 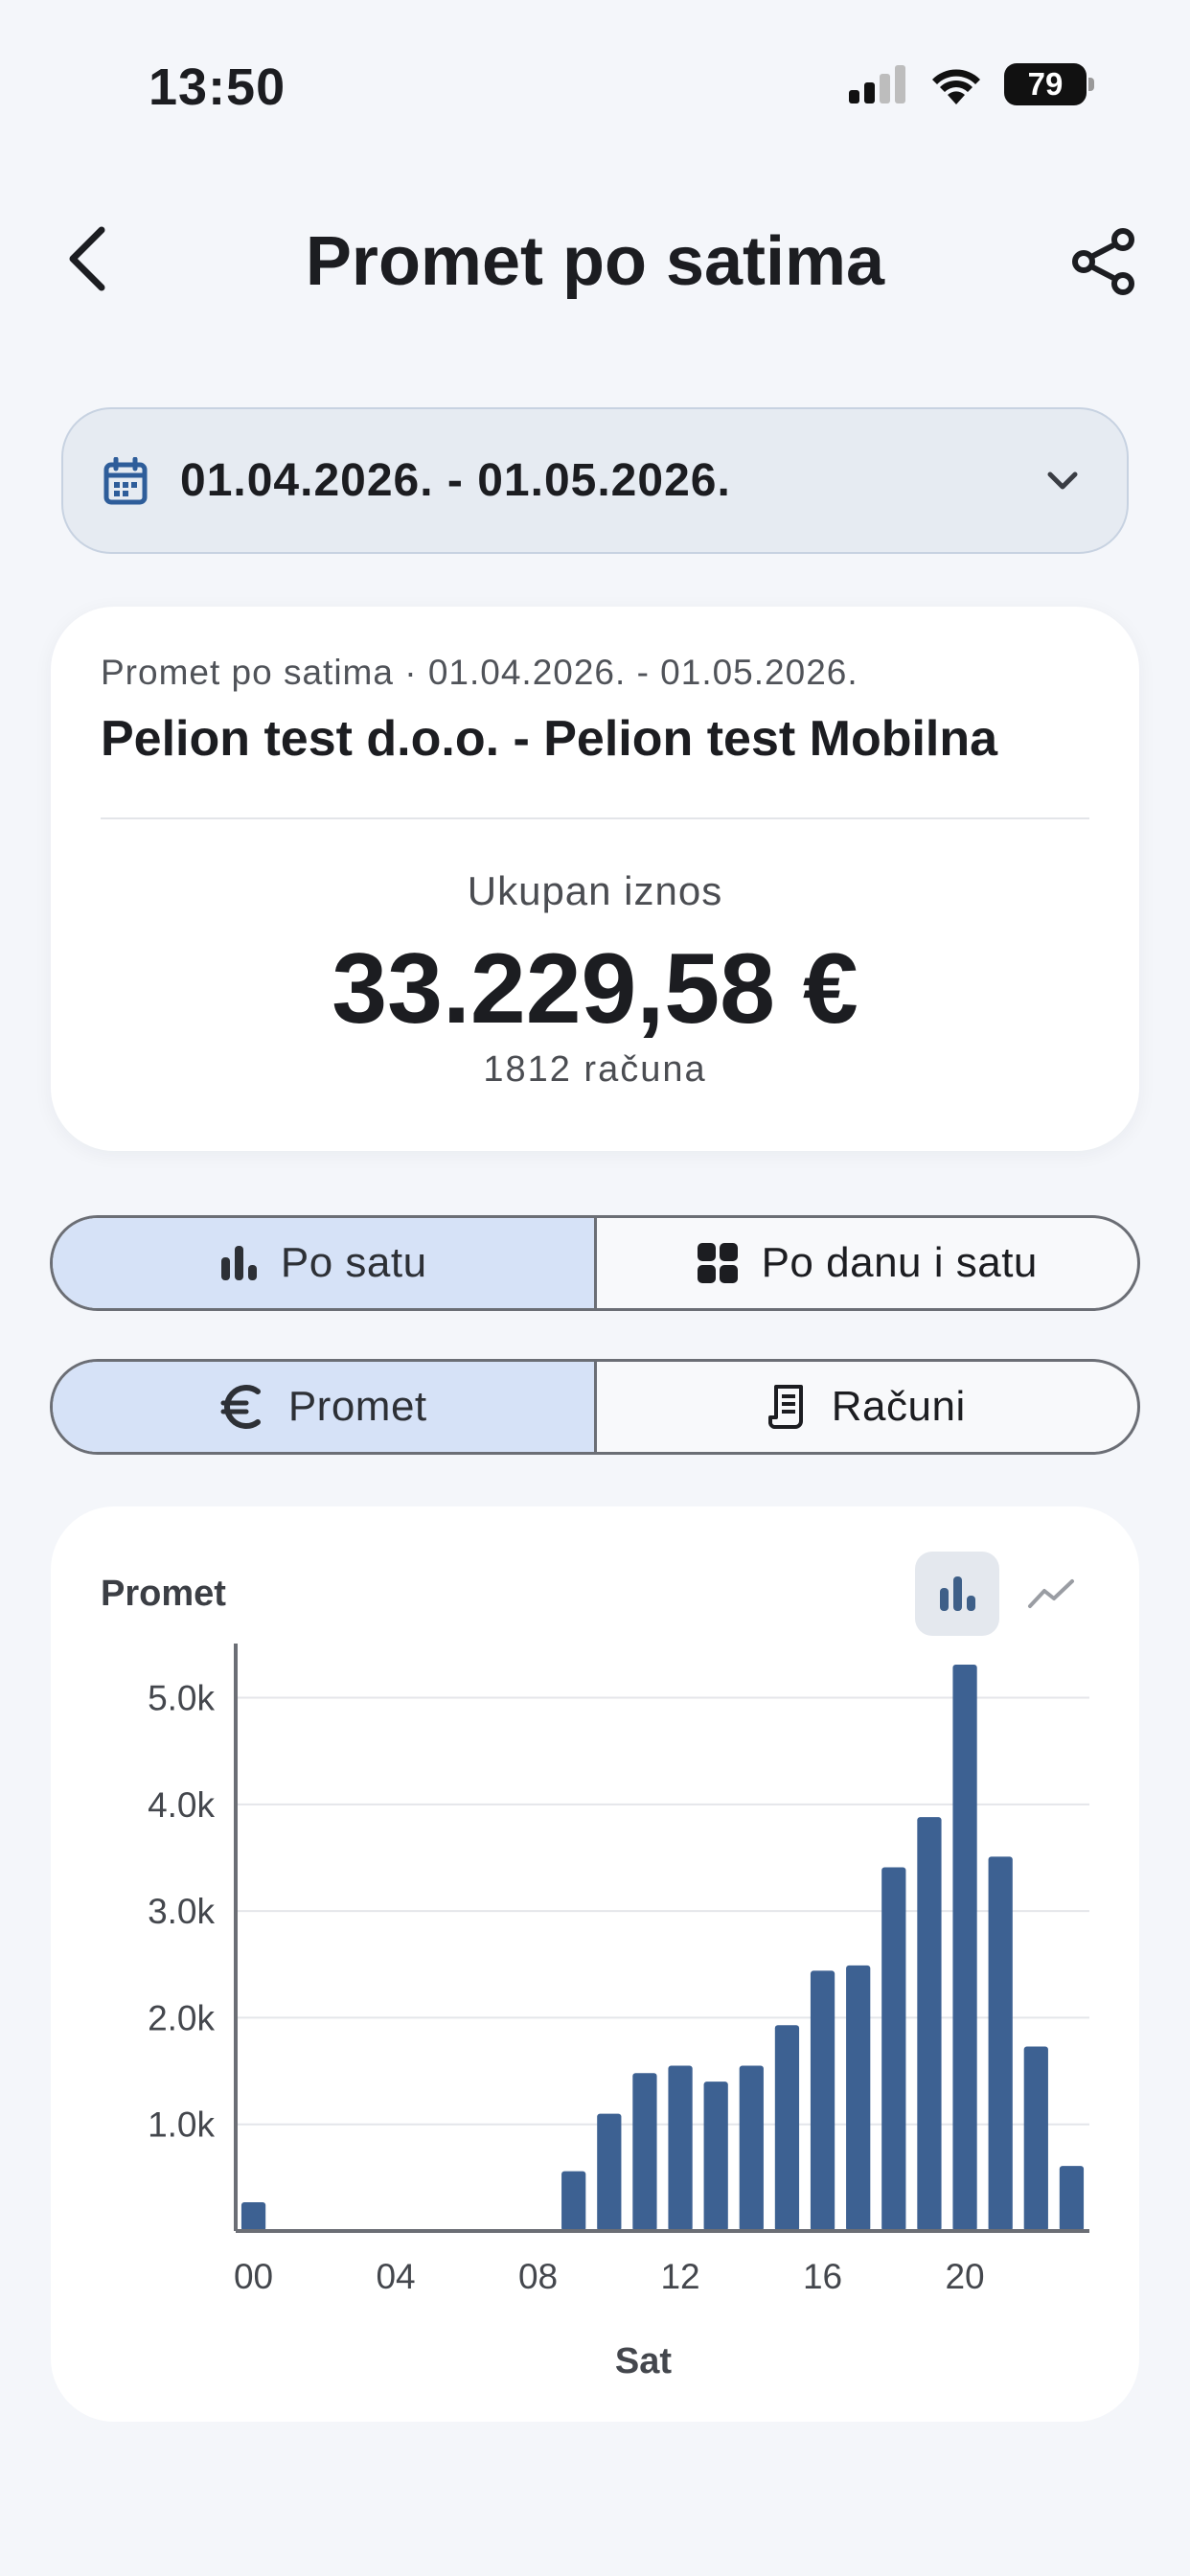 I want to click on battery-icon: 79, so click(x=1049, y=84).